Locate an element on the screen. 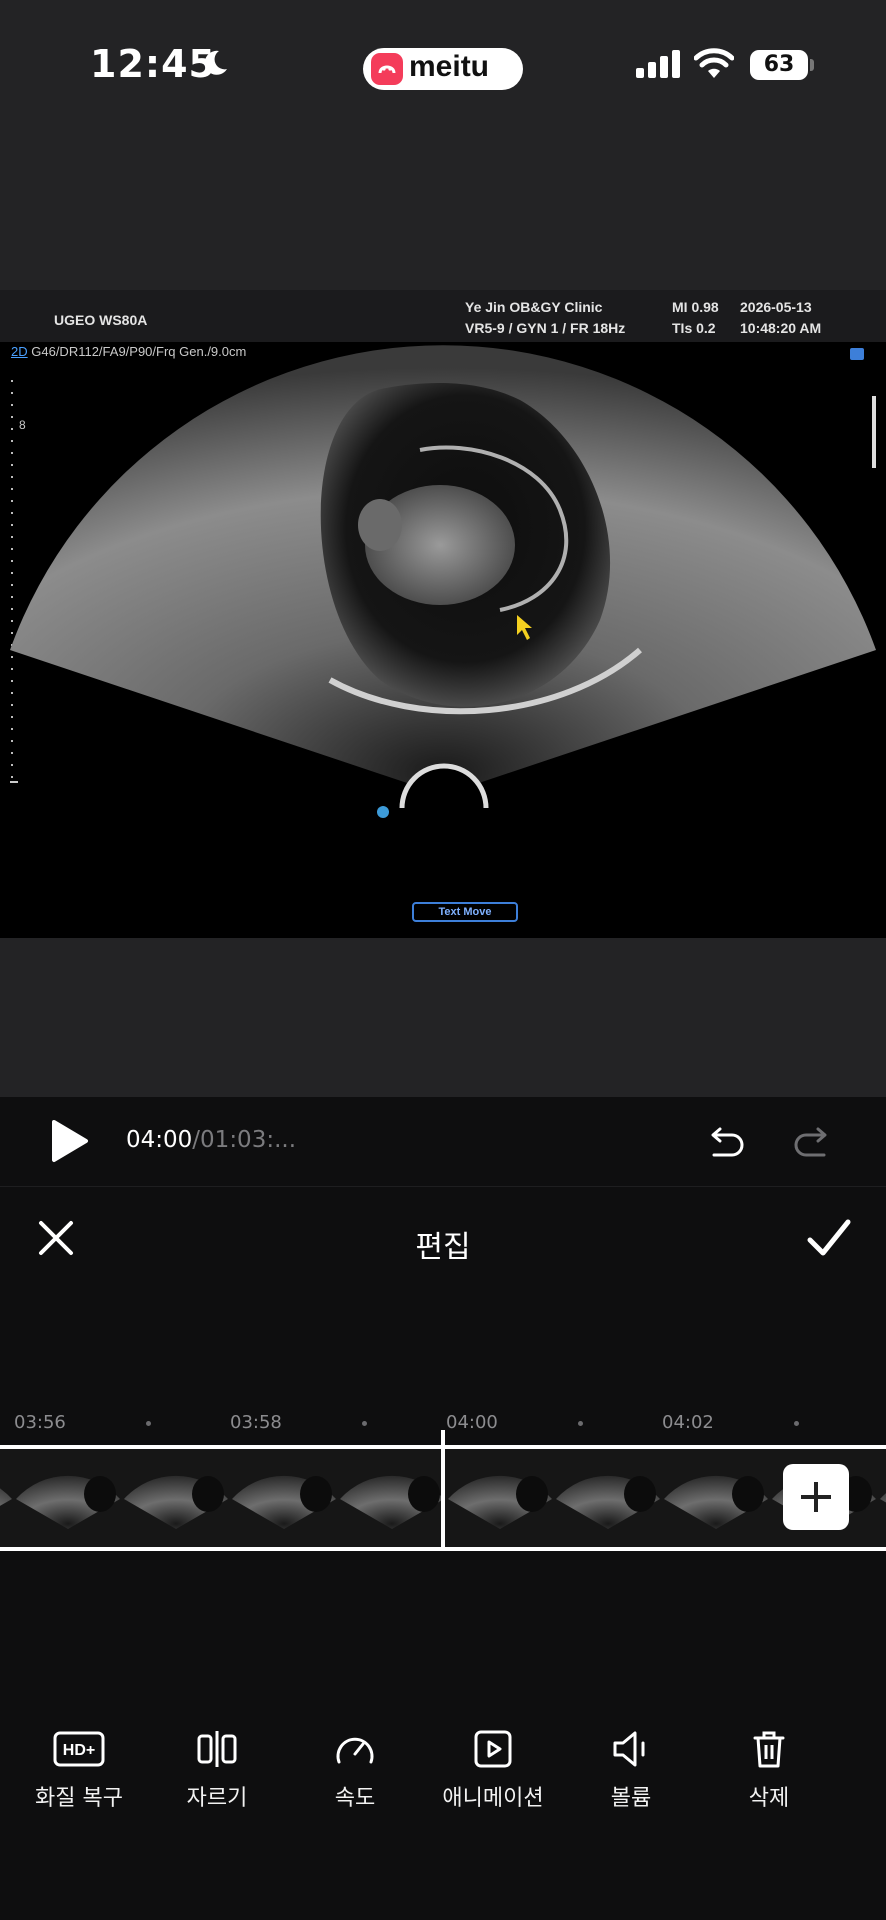  volume-icon is located at coordinates (629, 1749).